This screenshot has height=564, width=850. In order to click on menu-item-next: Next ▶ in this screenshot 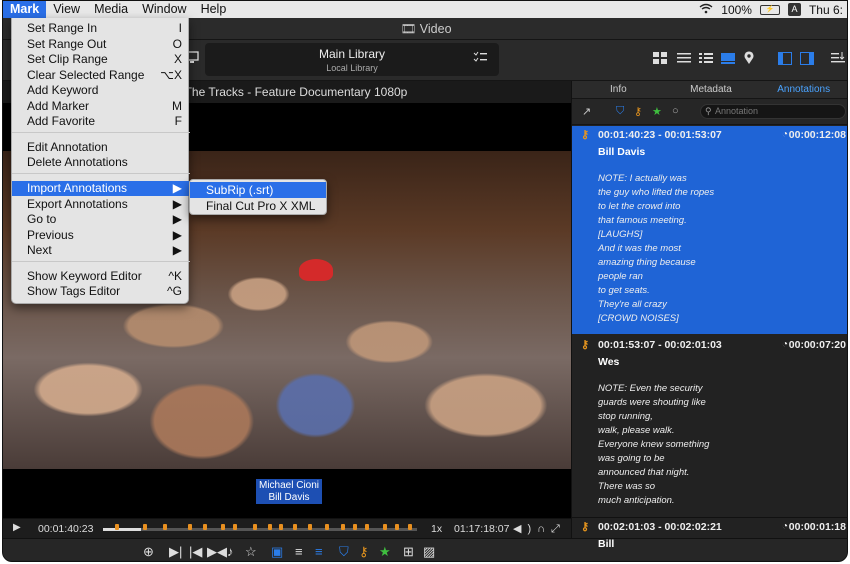, I will do `click(101, 250)`.